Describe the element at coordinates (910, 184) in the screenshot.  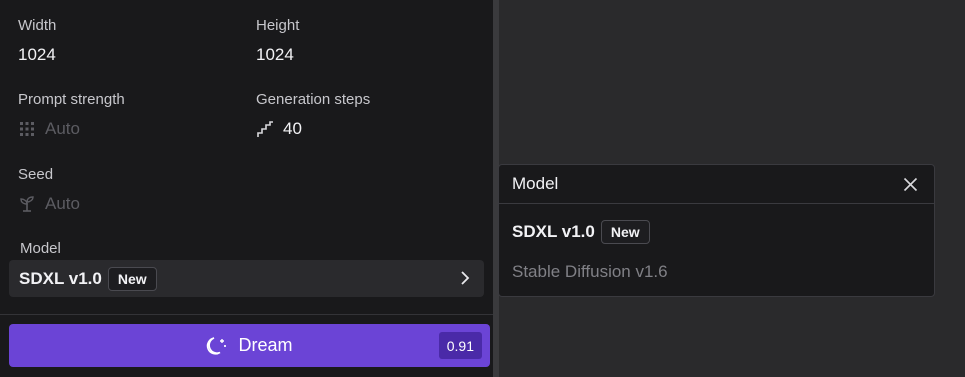
I see `close-icon` at that location.